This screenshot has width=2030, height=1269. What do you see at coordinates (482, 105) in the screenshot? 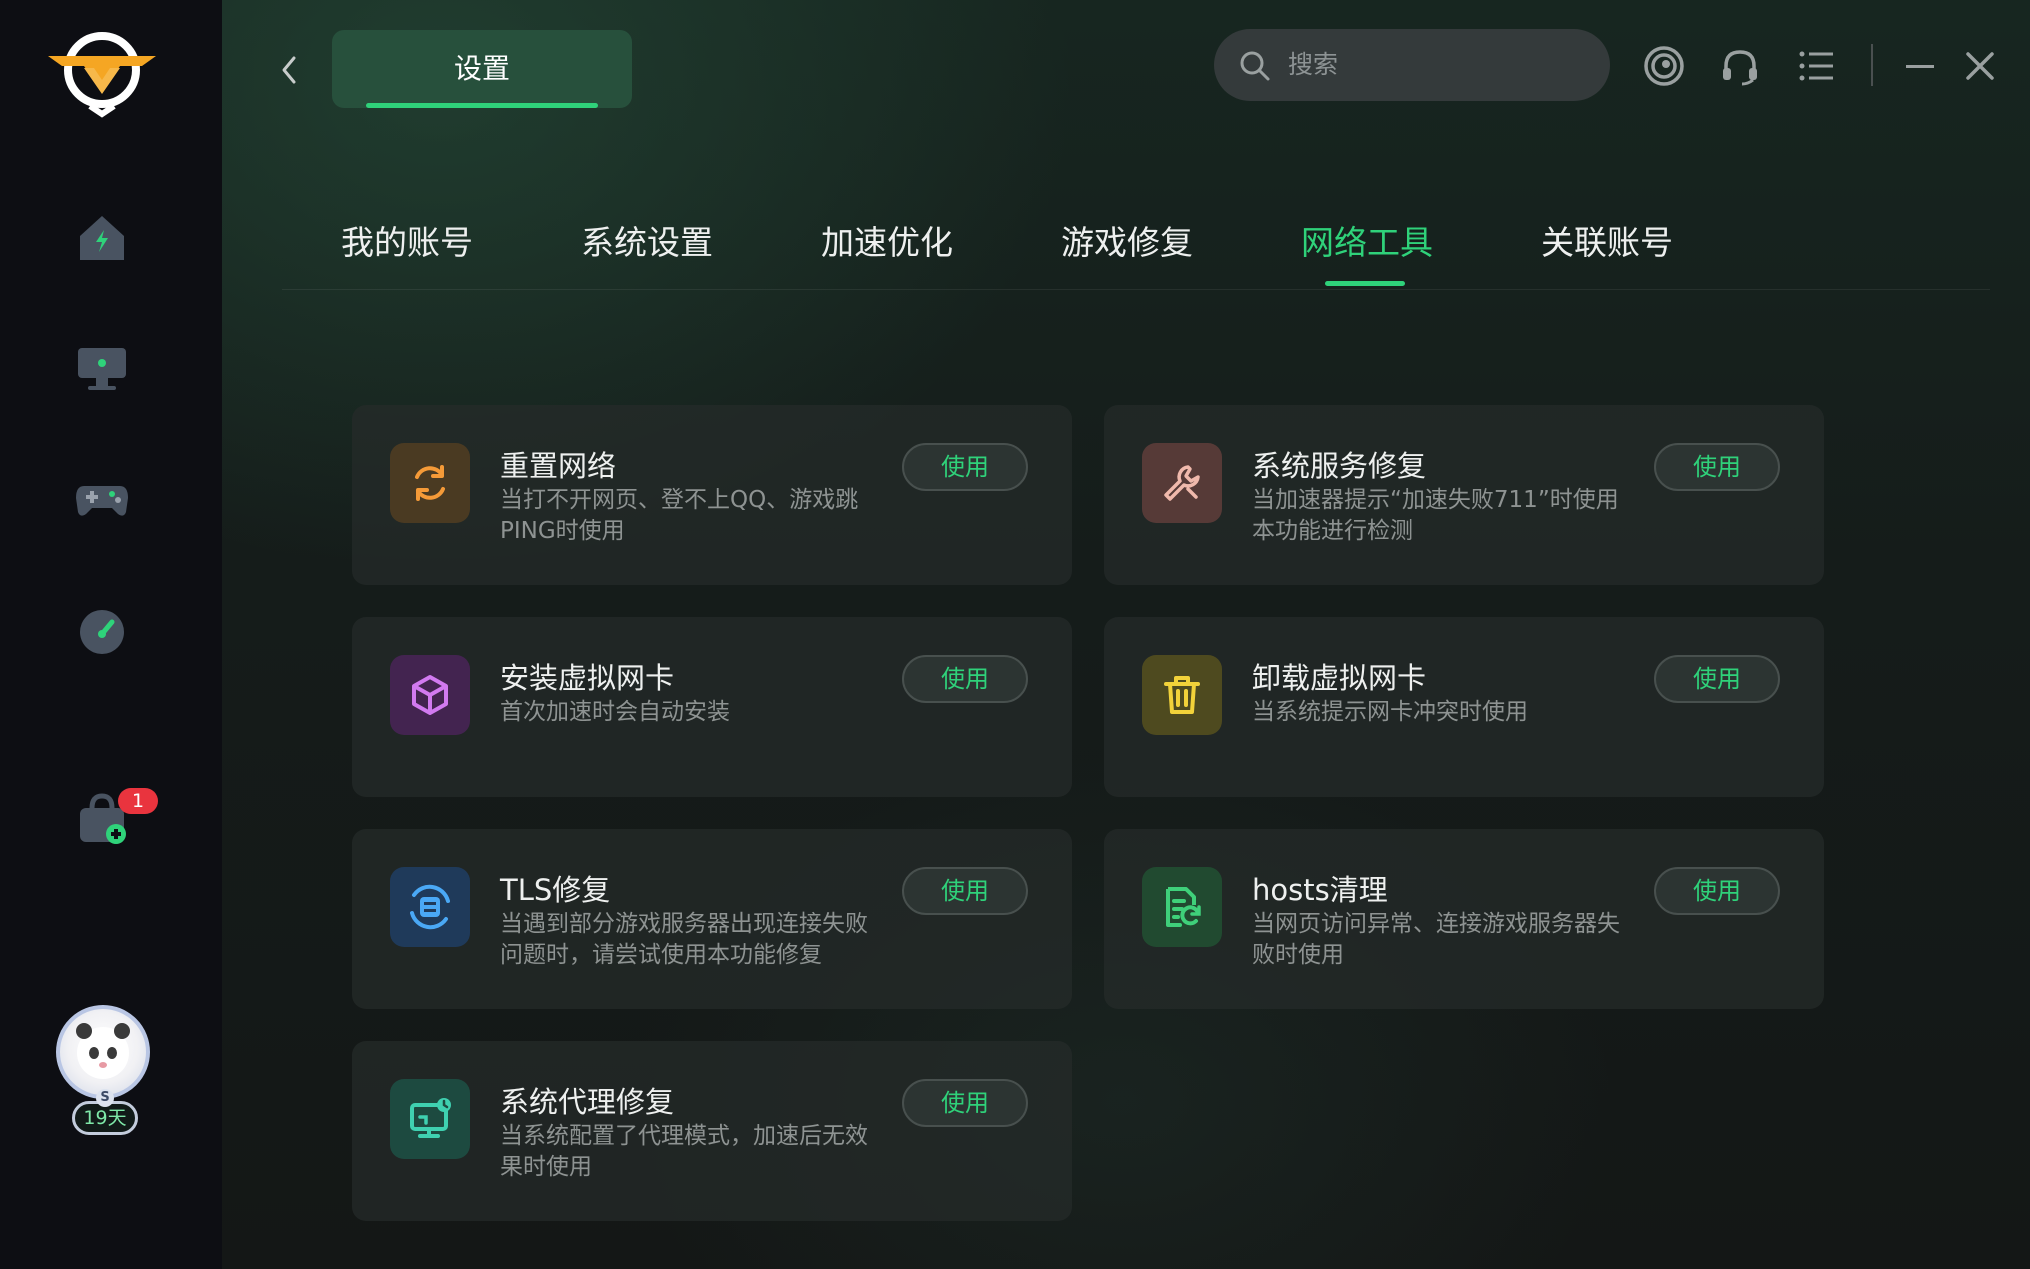
I see `title-underline` at bounding box center [482, 105].